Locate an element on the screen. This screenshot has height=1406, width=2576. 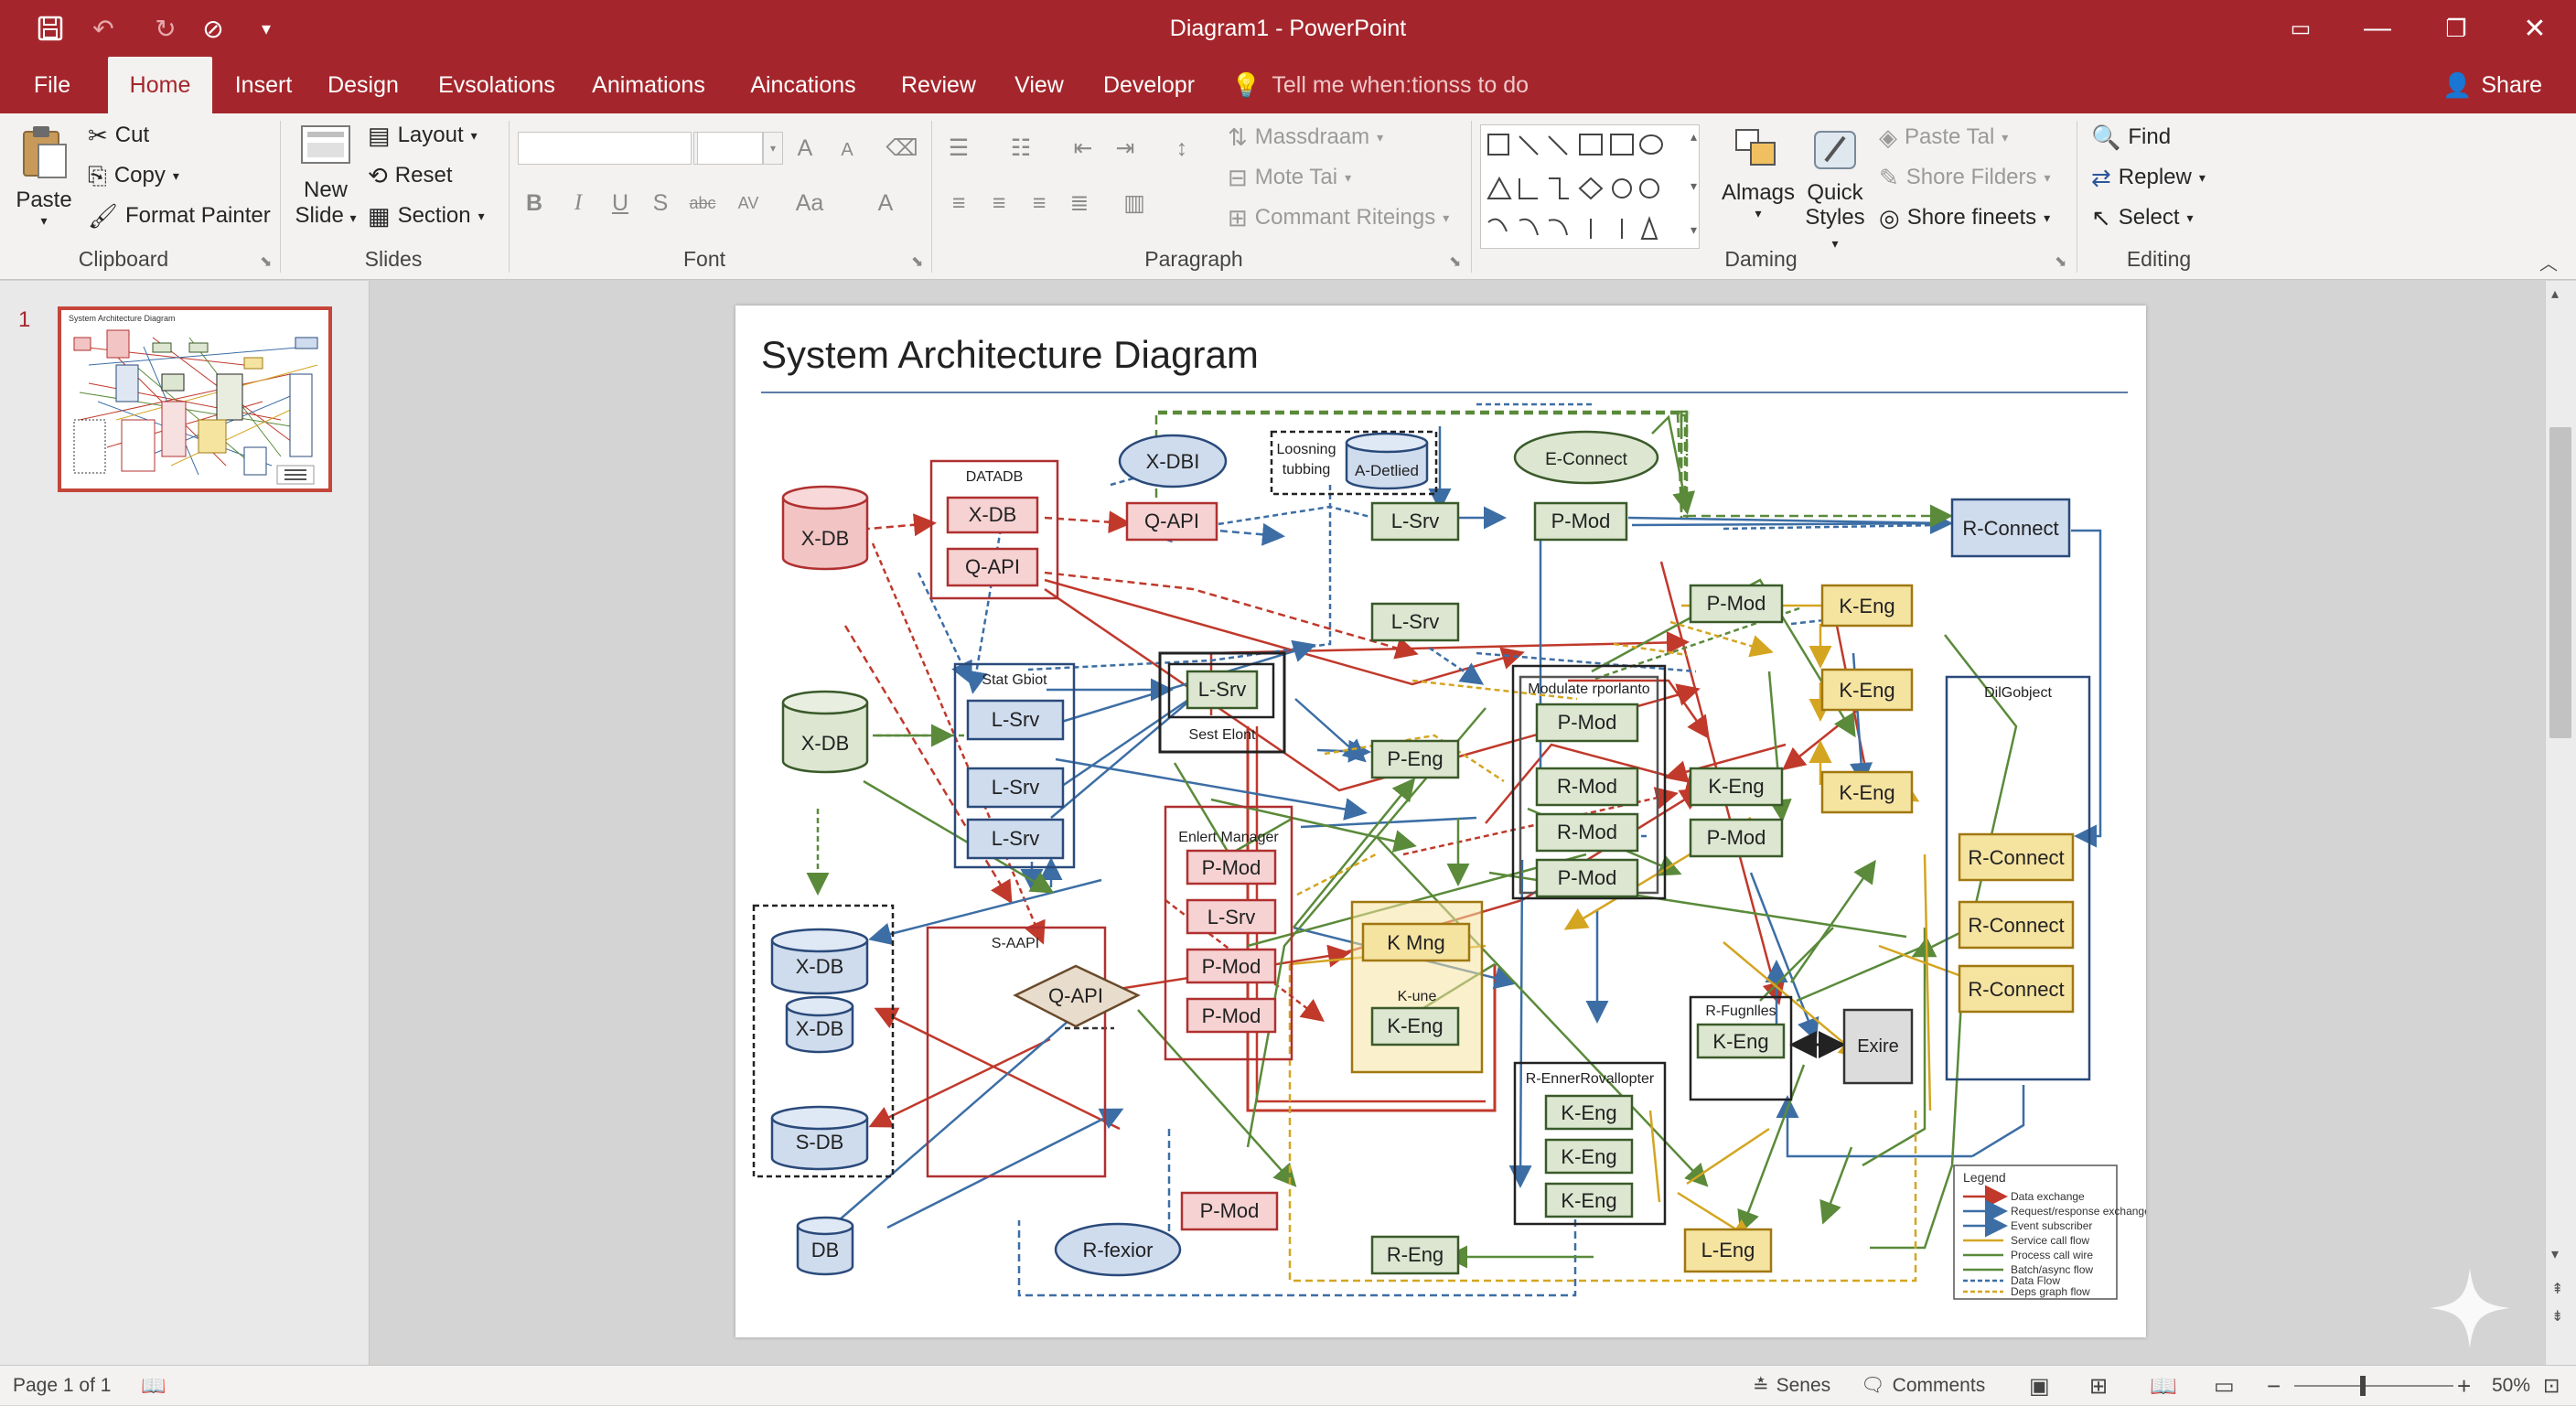
clear-formatting-icon: ⌫ is located at coordinates (902, 148).